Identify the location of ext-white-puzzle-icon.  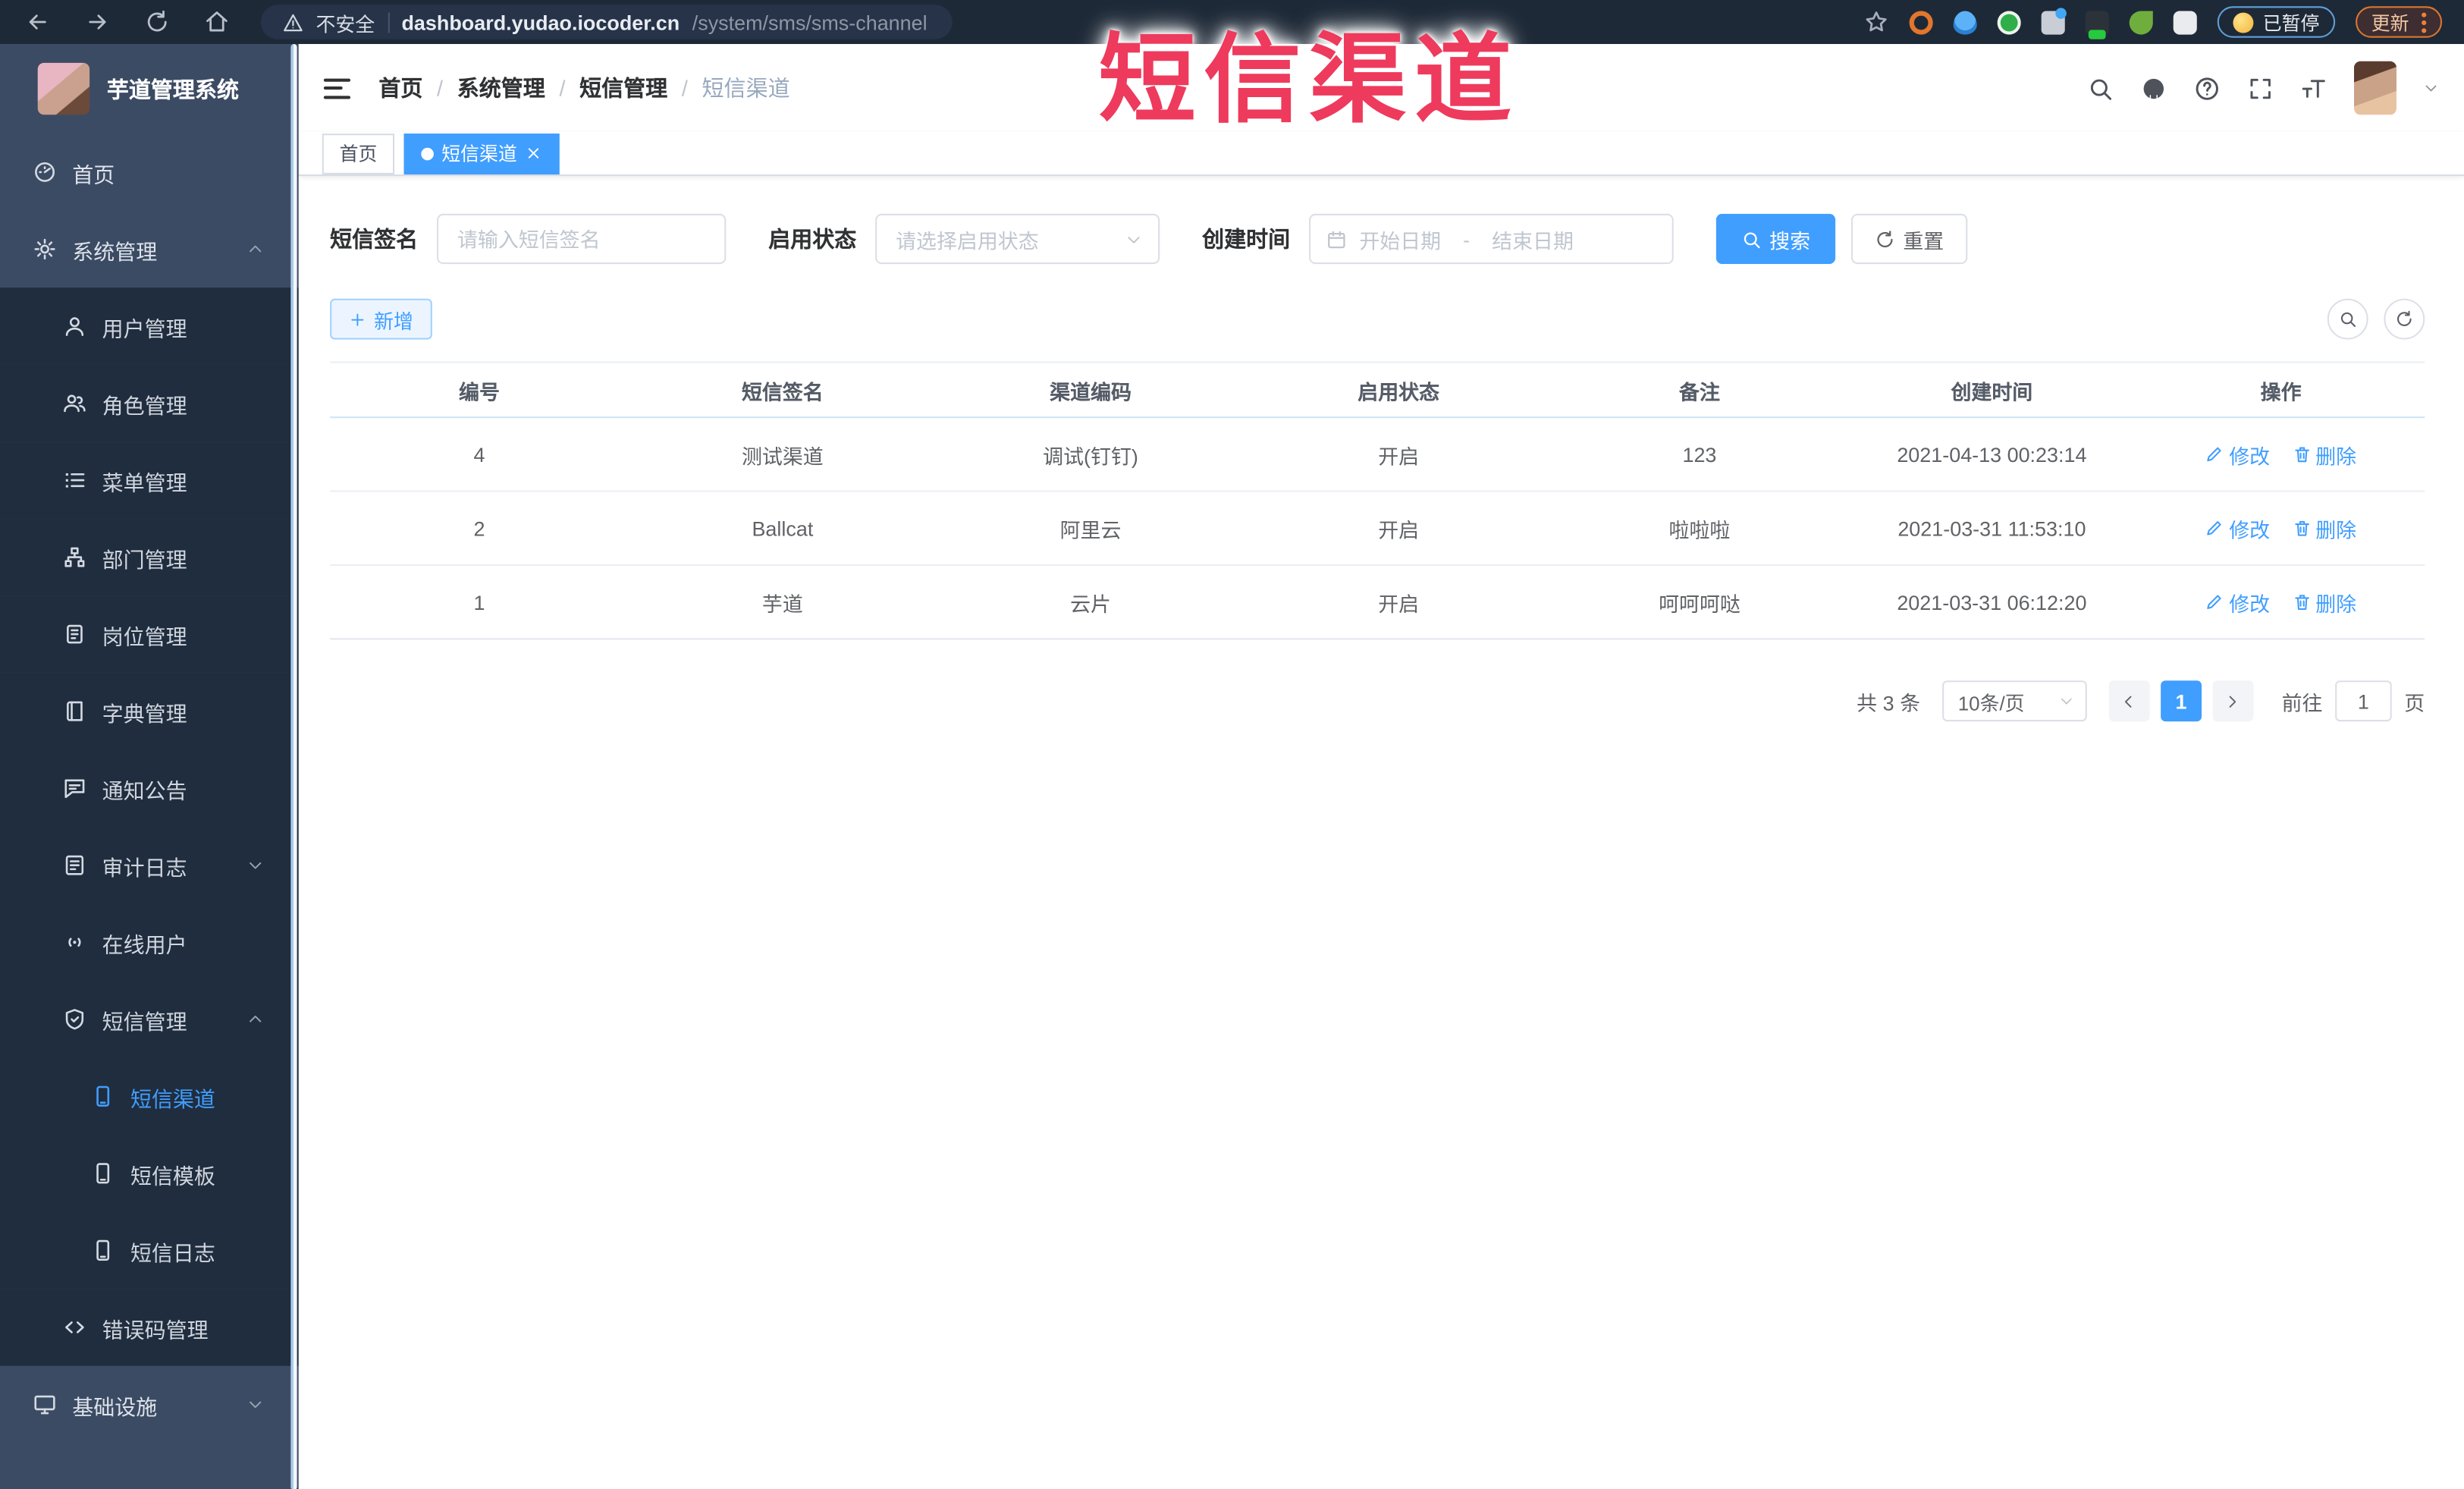
(2185, 22).